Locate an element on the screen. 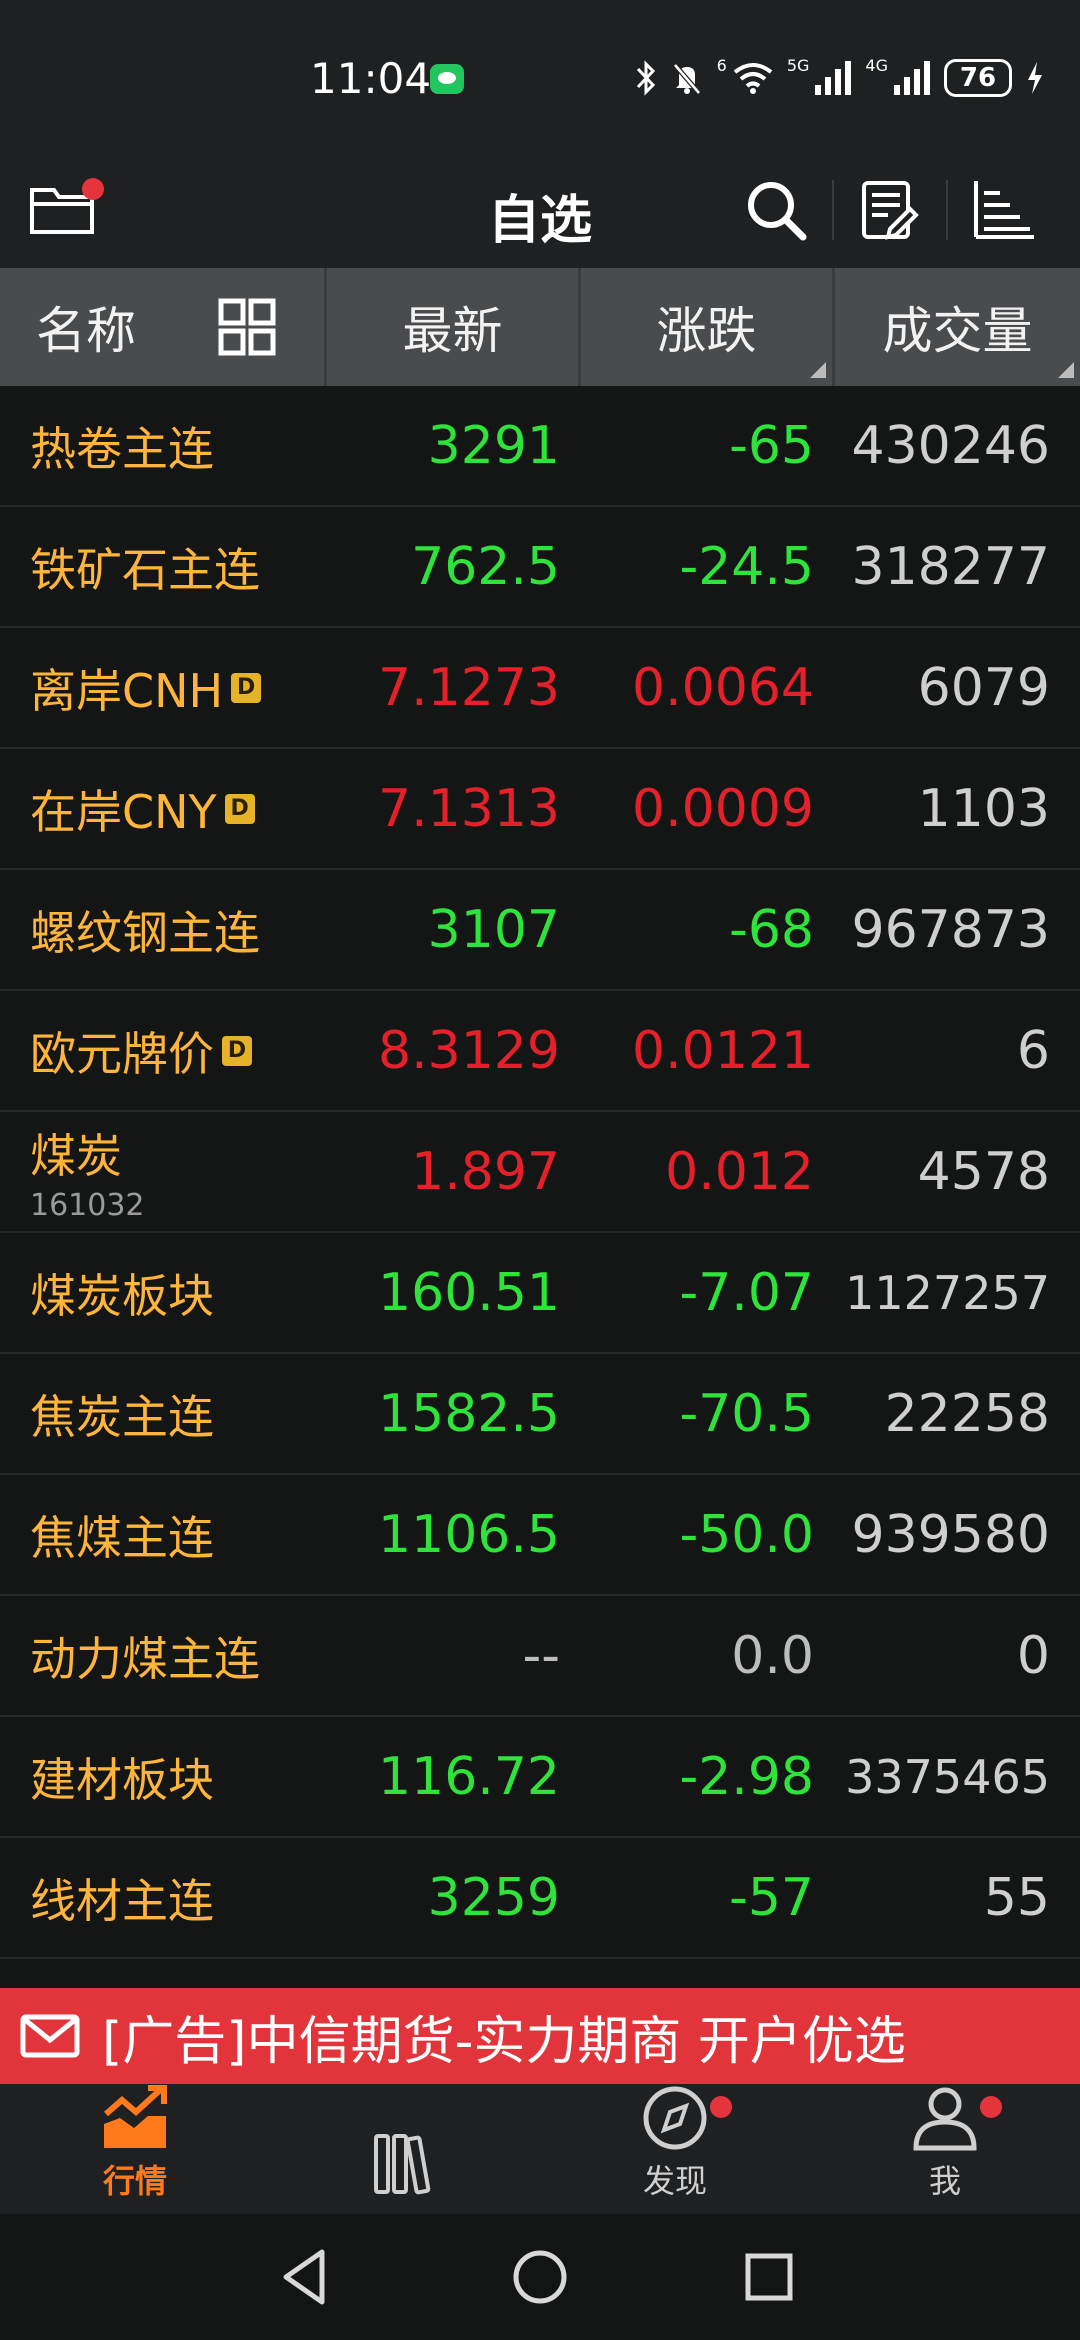 This screenshot has height=2340, width=1080. latest-price: 8.3129 is located at coordinates (469, 1050).